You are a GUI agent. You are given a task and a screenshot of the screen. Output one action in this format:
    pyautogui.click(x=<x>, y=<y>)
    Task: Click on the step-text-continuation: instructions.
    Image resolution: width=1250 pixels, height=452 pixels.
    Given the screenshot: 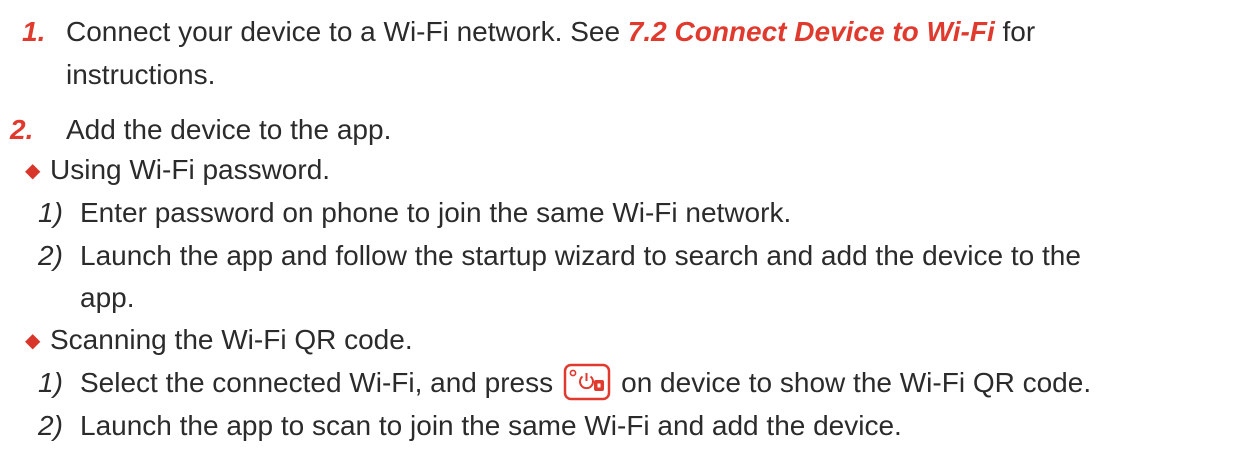 What is the action you would take?
    pyautogui.click(x=141, y=74)
    